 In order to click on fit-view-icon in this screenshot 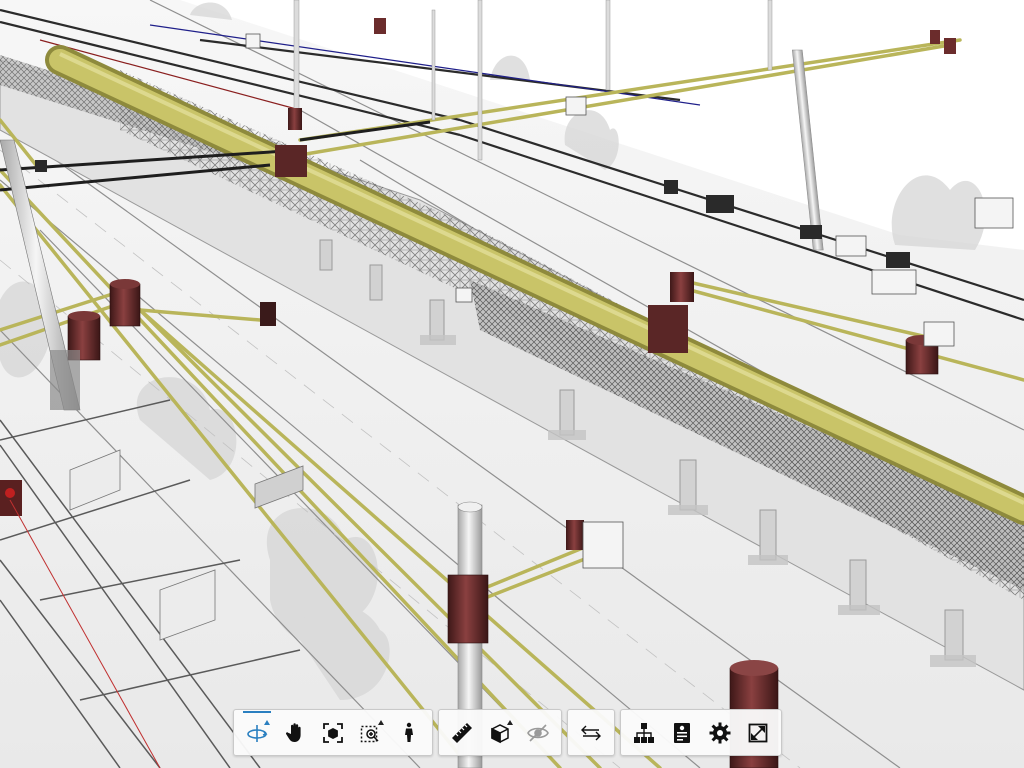, I will do `click(333, 732)`.